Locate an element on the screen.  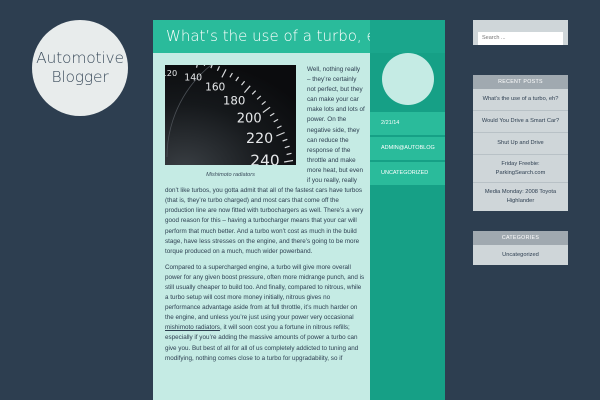
image-caption: Mishimoto radiators is located at coordinates (230, 175).